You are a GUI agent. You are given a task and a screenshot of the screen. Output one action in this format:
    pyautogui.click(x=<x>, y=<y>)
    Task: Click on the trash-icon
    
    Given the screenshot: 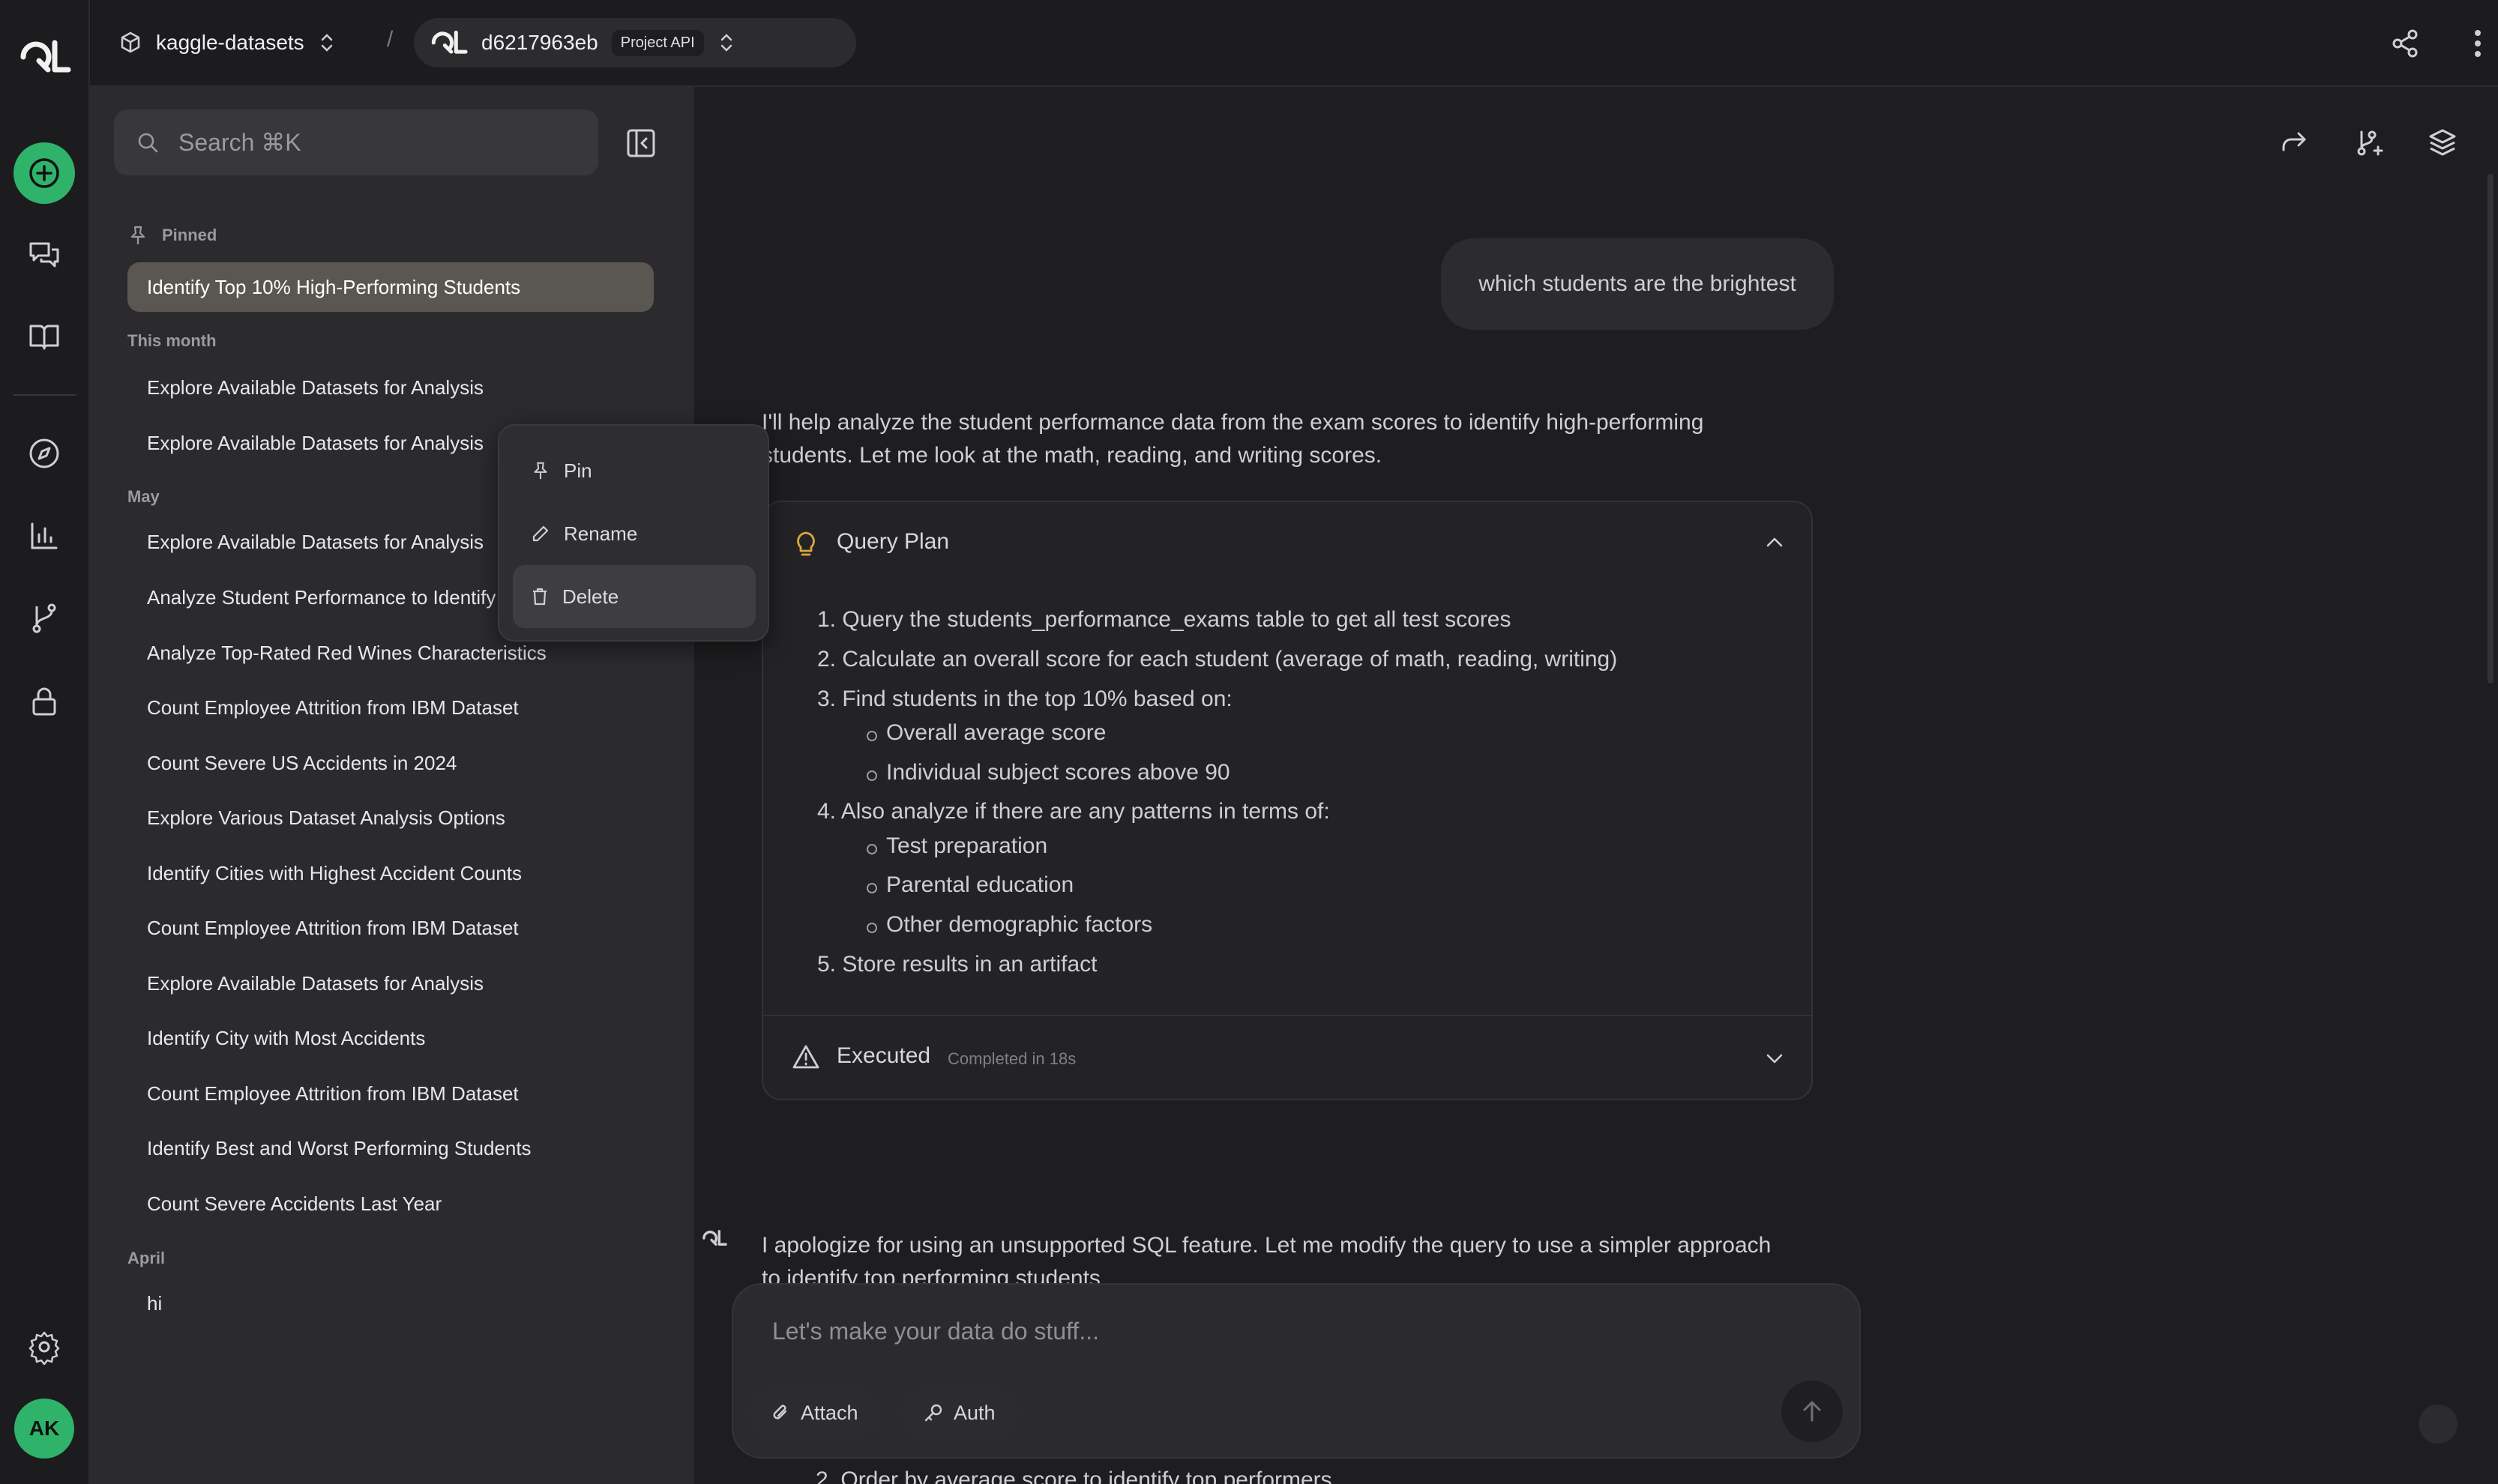 What is the action you would take?
    pyautogui.click(x=540, y=597)
    